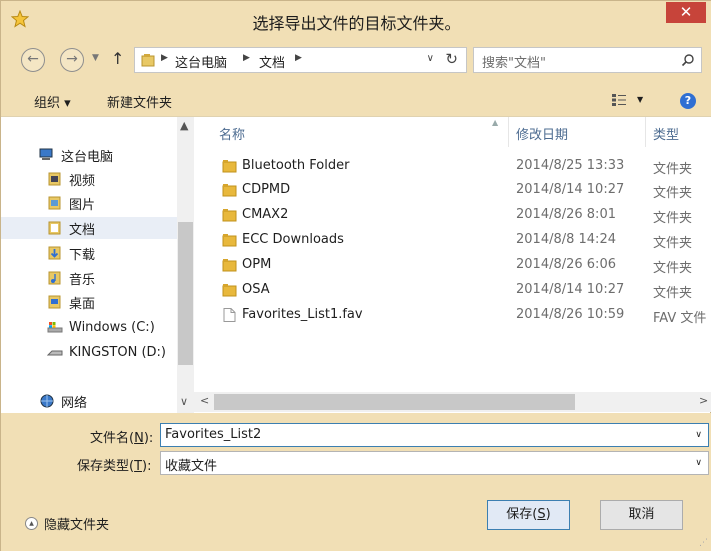 This screenshot has width=711, height=551. Describe the element at coordinates (54, 278) in the screenshot. I see `music-icon` at that location.